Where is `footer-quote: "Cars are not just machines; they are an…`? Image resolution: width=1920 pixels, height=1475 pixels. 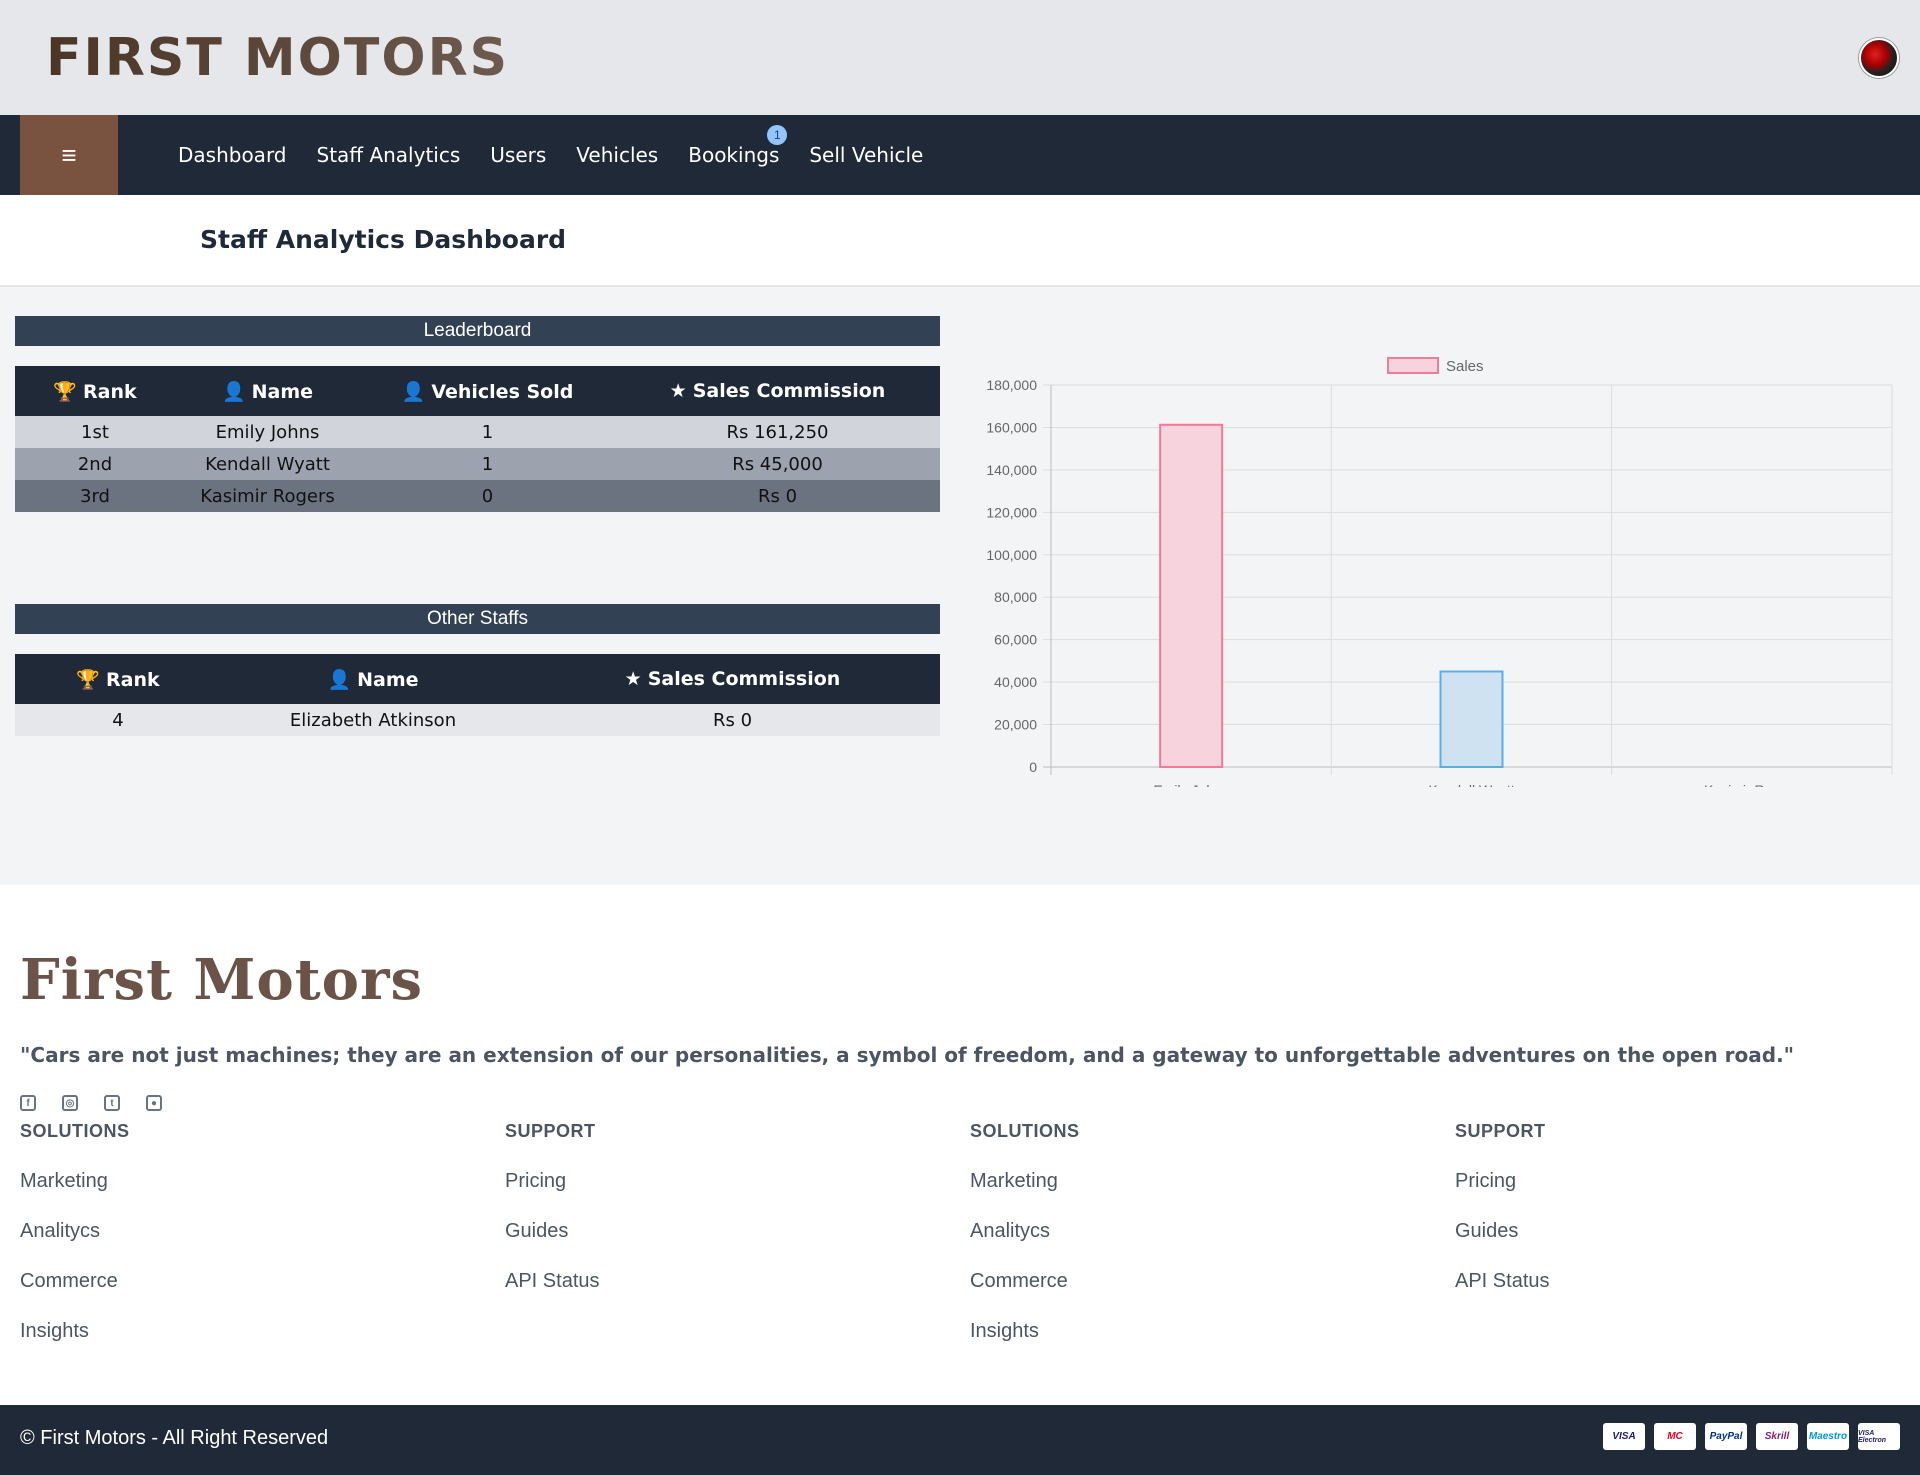
footer-quote: "Cars are not just machines; they are an… is located at coordinates (907, 1055).